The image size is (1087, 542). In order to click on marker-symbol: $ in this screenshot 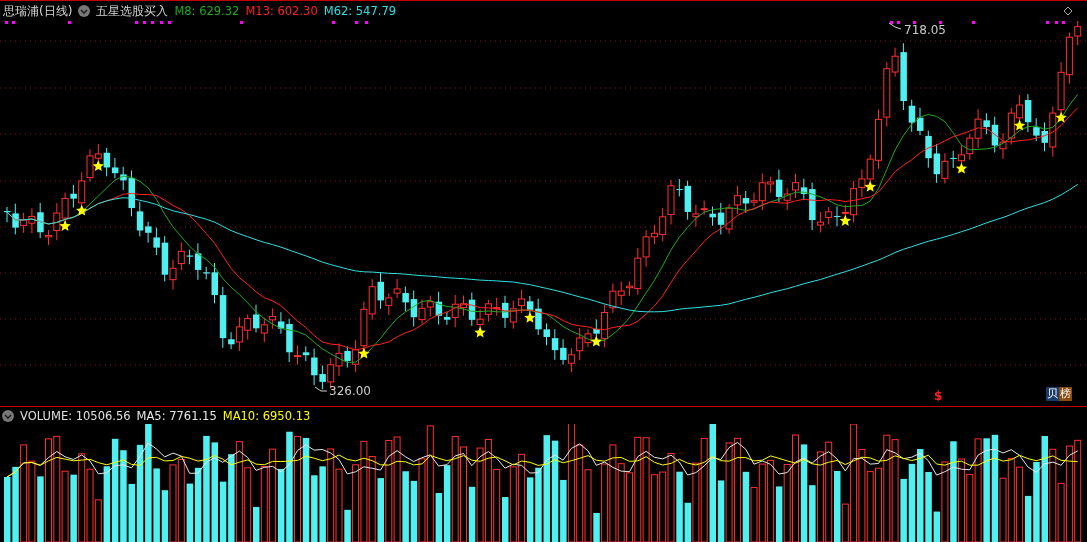, I will do `click(938, 396)`.